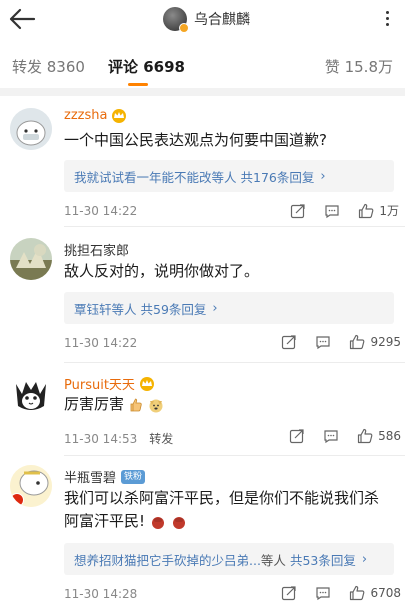  What do you see at coordinates (133, 476) in the screenshot?
I see `fan-badge: 铁粉` at bounding box center [133, 476].